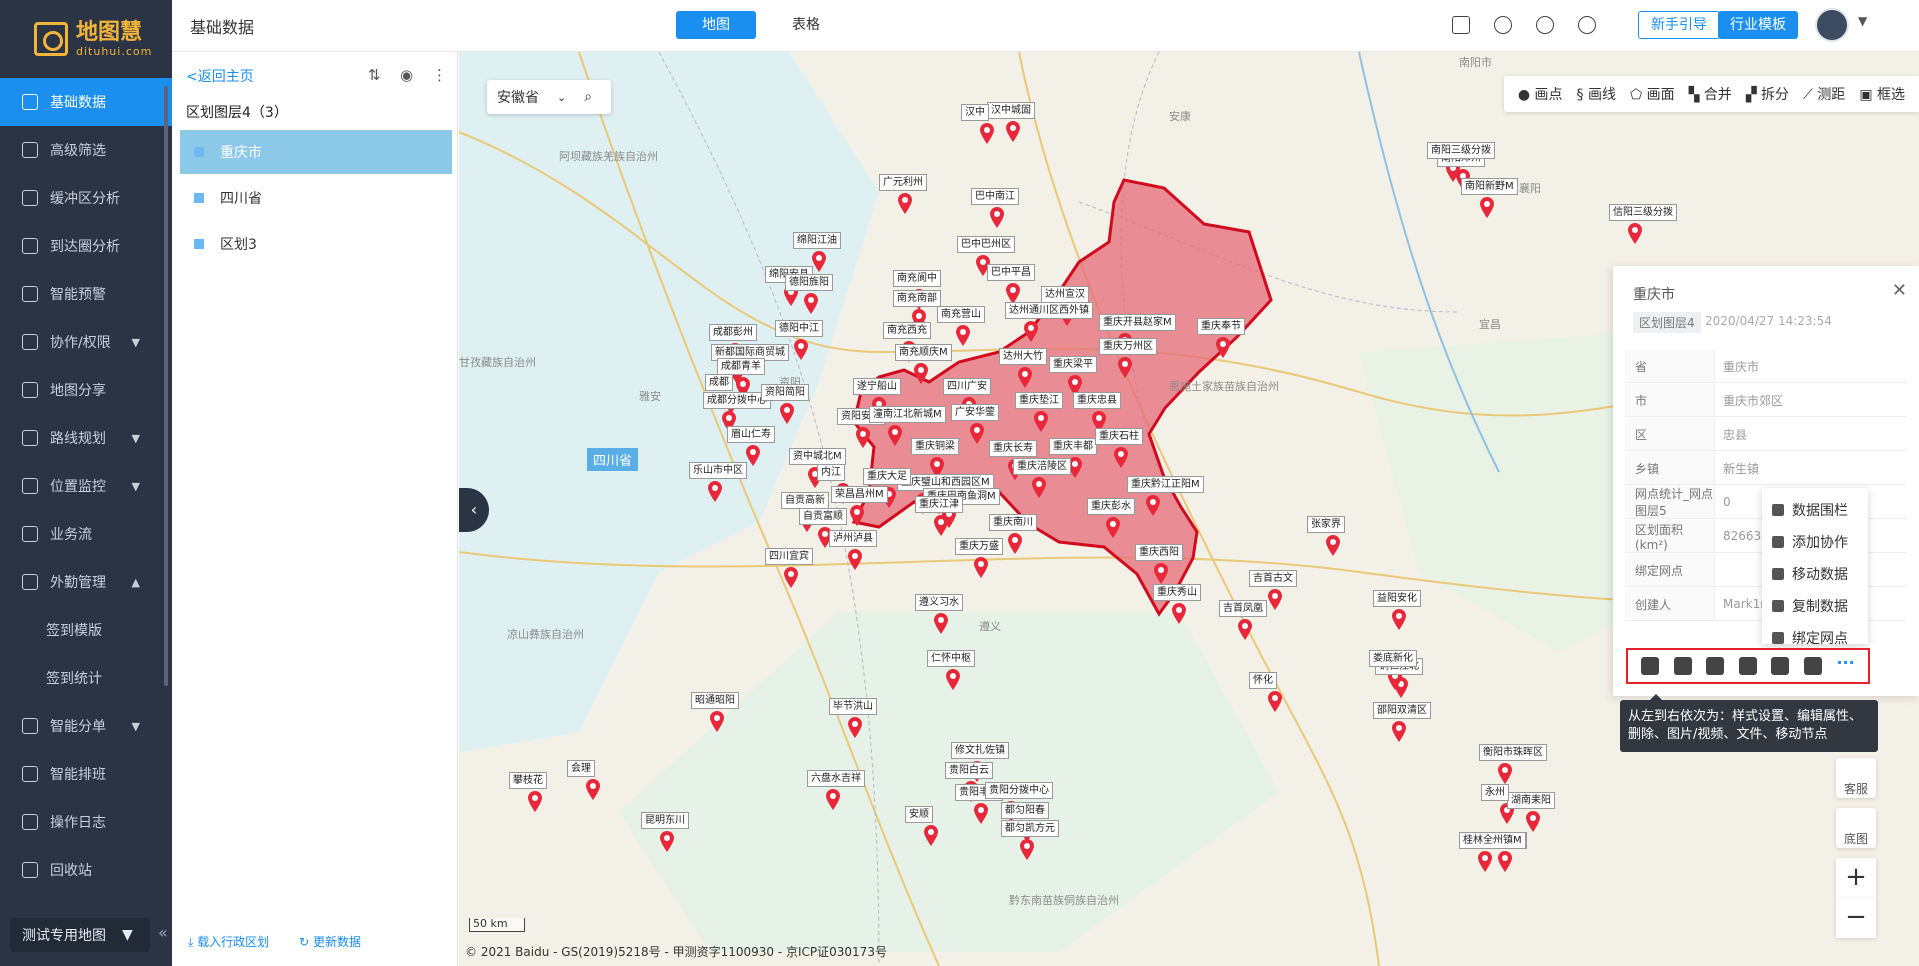 This screenshot has height=966, width=1919. I want to click on map-point-label: 安顺, so click(919, 814).